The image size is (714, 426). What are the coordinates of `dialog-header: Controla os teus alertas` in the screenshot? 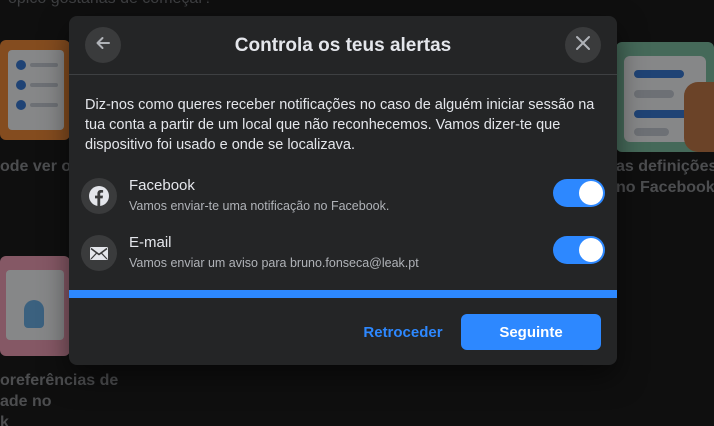 It's located at (343, 45).